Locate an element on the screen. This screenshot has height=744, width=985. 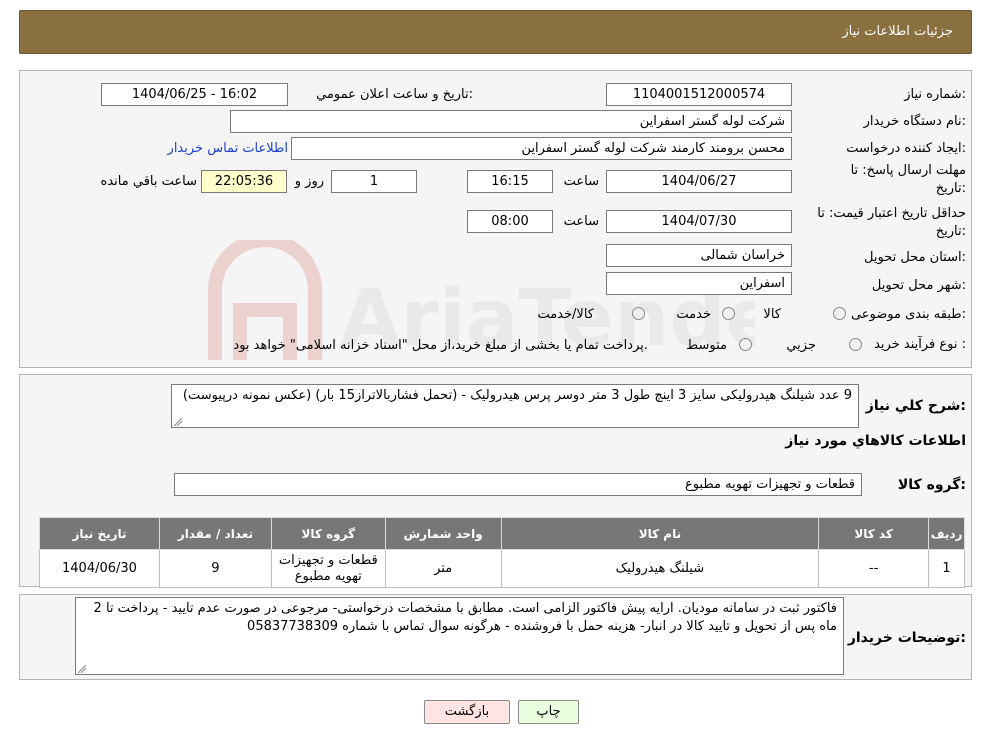
col-qty-header: تعداد / مقدار is located at coordinates (215, 533).